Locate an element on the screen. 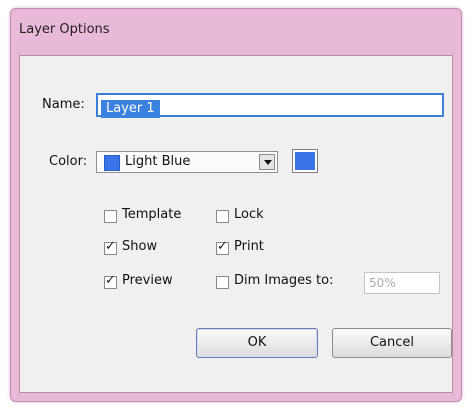  ok-button: OK is located at coordinates (257, 343).